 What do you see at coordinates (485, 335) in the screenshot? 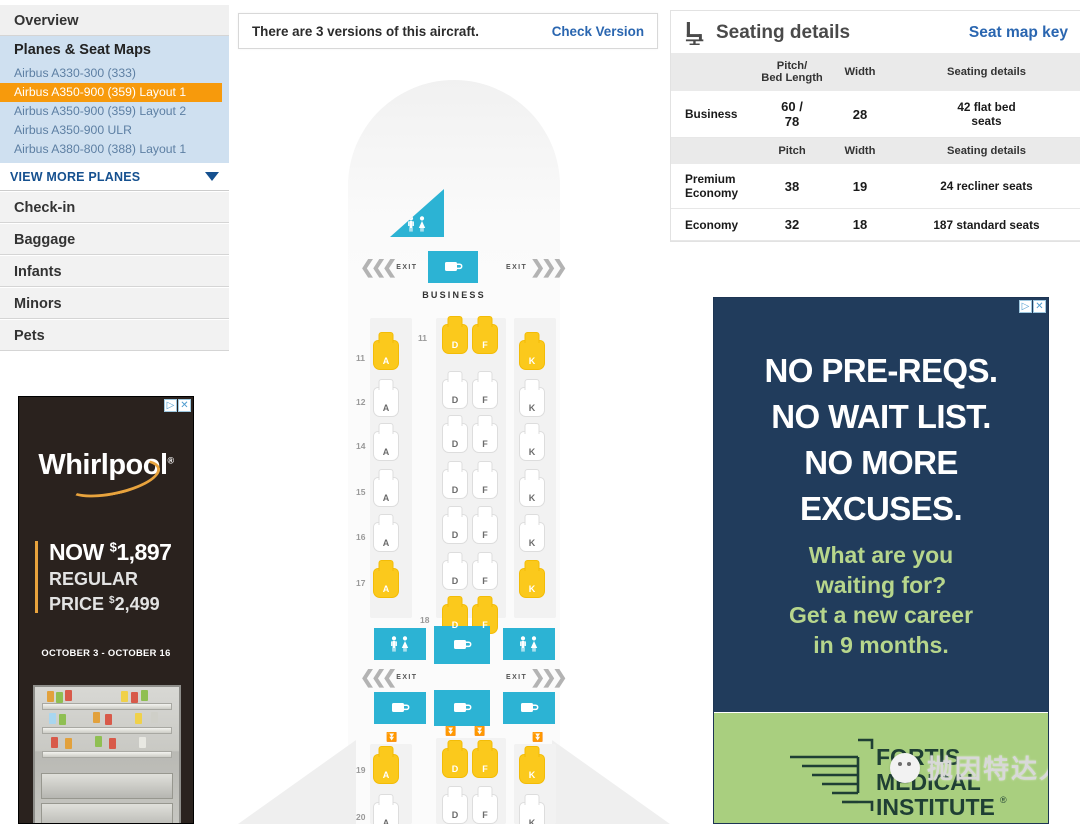
I see `seat-11F: F` at bounding box center [485, 335].